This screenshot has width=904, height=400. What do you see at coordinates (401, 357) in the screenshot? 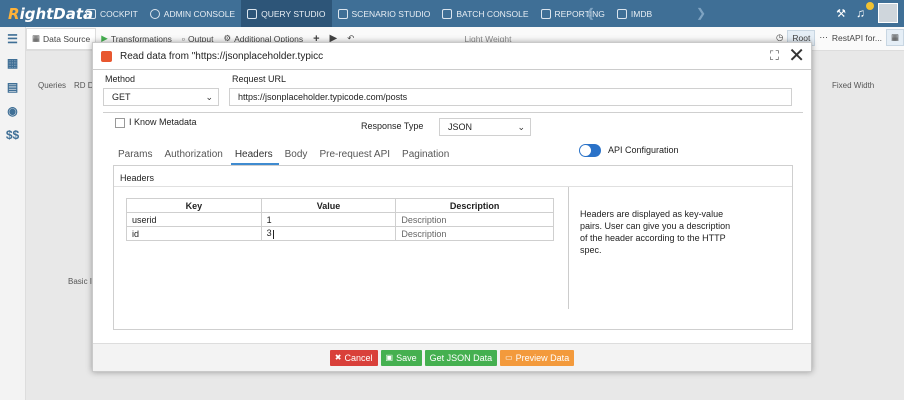
I see `save-button: ▣ Save` at bounding box center [401, 357].